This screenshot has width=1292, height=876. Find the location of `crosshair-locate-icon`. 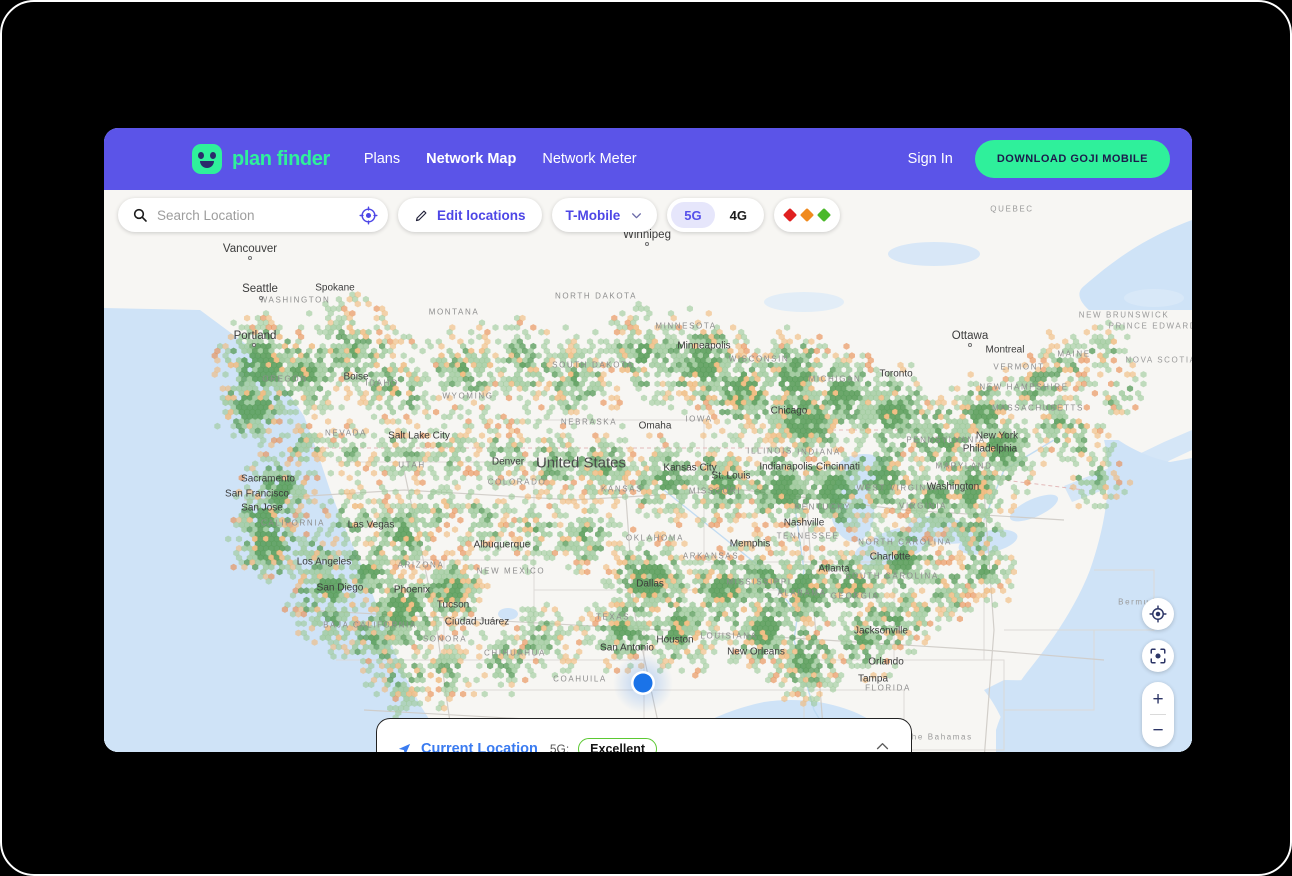

crosshair-locate-icon is located at coordinates (1158, 614).